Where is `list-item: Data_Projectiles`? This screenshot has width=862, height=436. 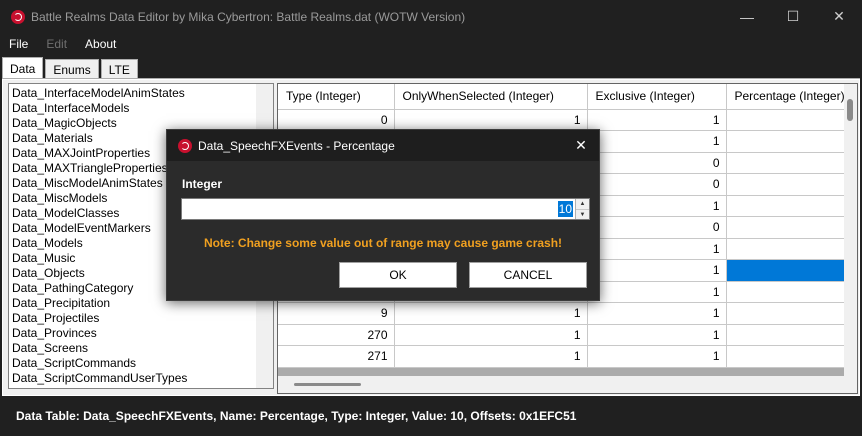 list-item: Data_Projectiles is located at coordinates (134, 318).